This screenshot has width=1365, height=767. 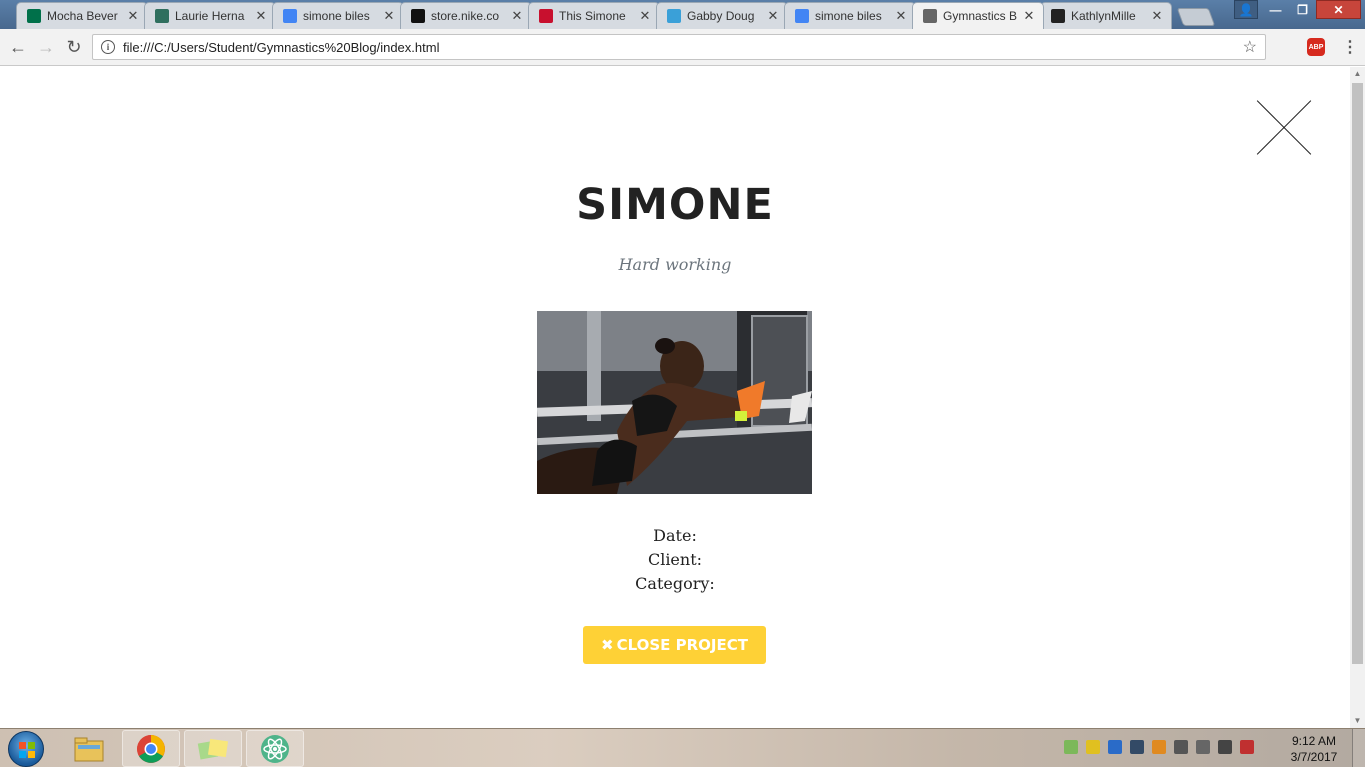 I want to click on close-project-button: ✖ CLOSE PROJECT, so click(x=674, y=645).